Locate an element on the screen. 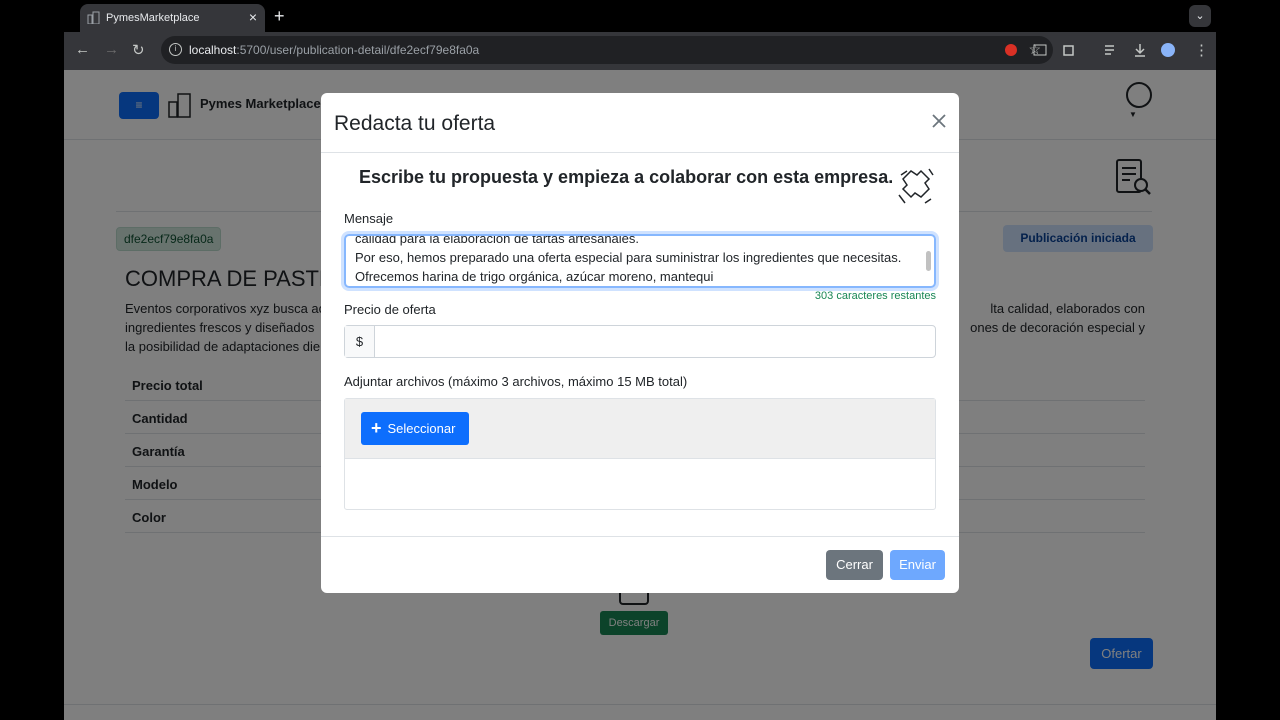 Image resolution: width=1280 pixels, height=720 pixels. plus-icon: + is located at coordinates (376, 428).